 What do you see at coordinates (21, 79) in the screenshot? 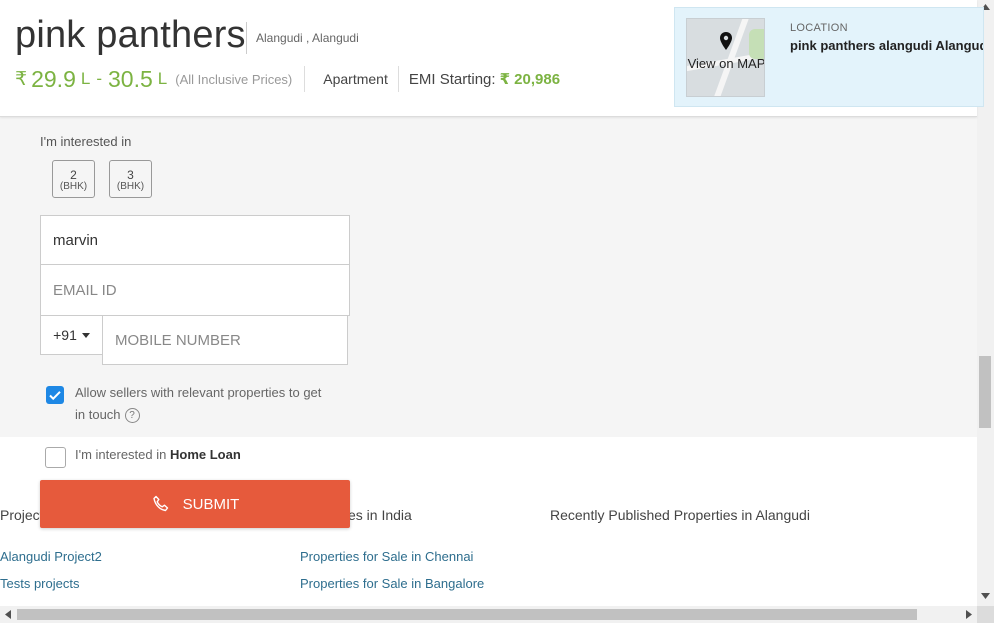
I see `rupee-symbol: ₹` at bounding box center [21, 79].